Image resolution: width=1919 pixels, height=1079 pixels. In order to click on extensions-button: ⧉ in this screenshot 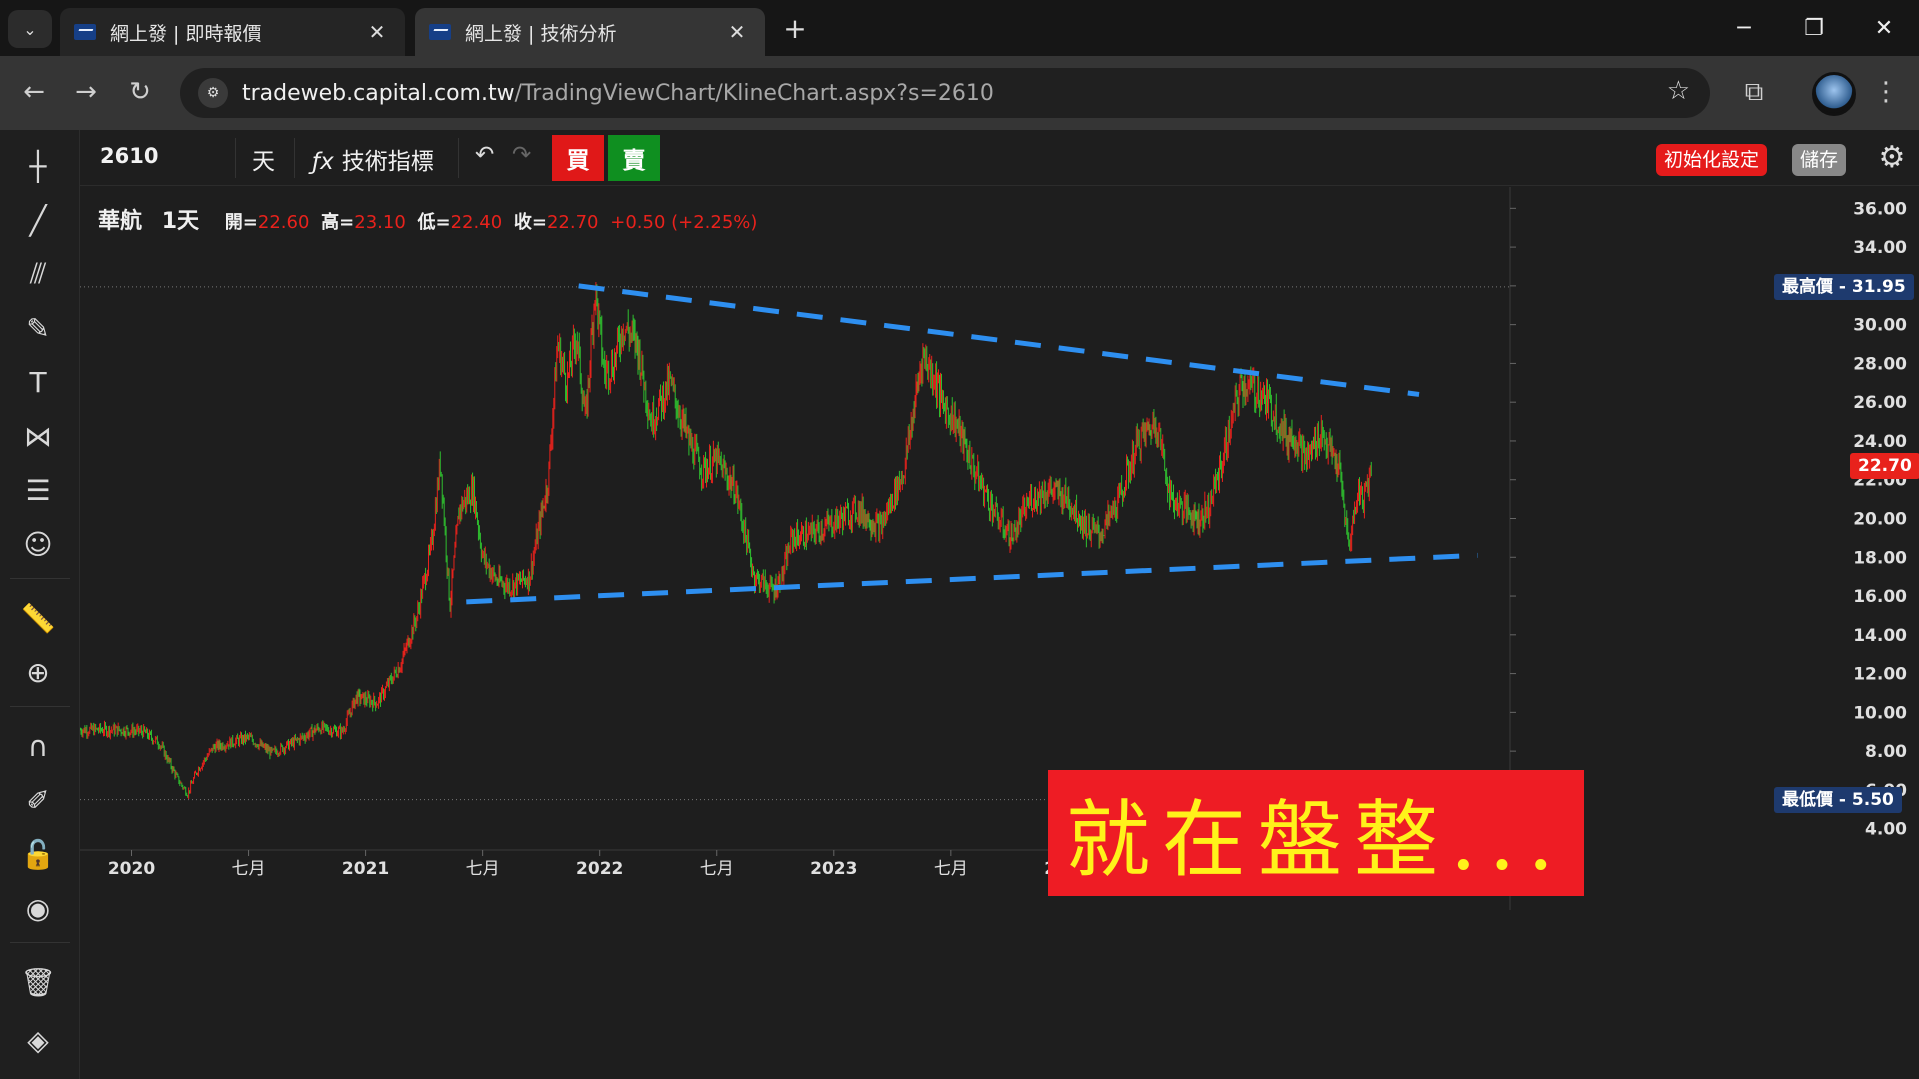, I will do `click(1754, 92)`.